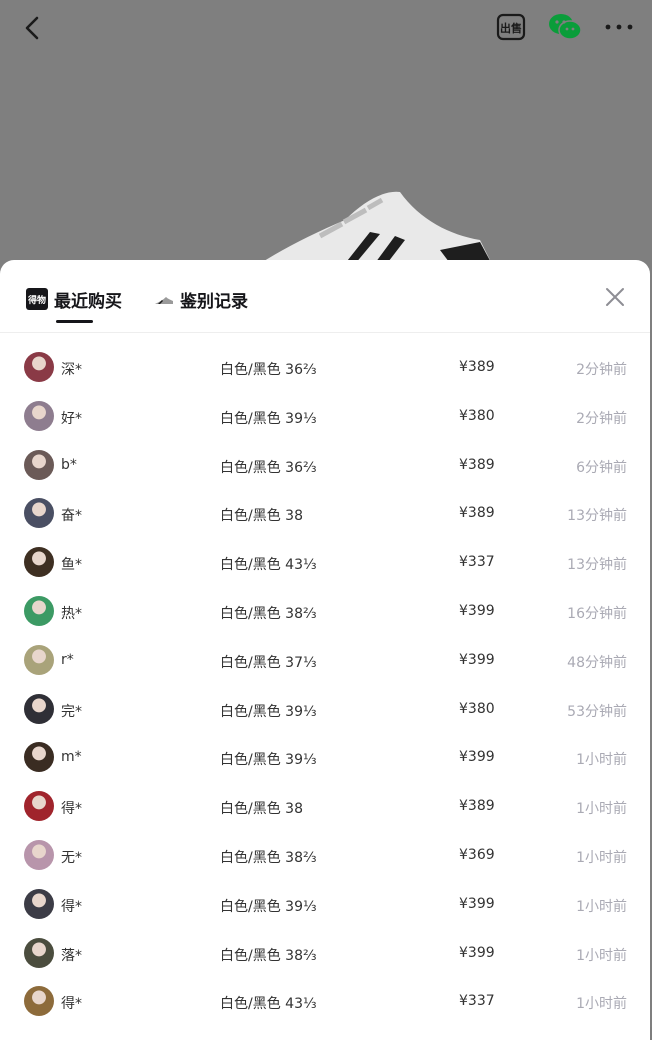 This screenshot has height=1040, width=652. I want to click on tab-authentication-records: 鉴别记录, so click(201, 299).